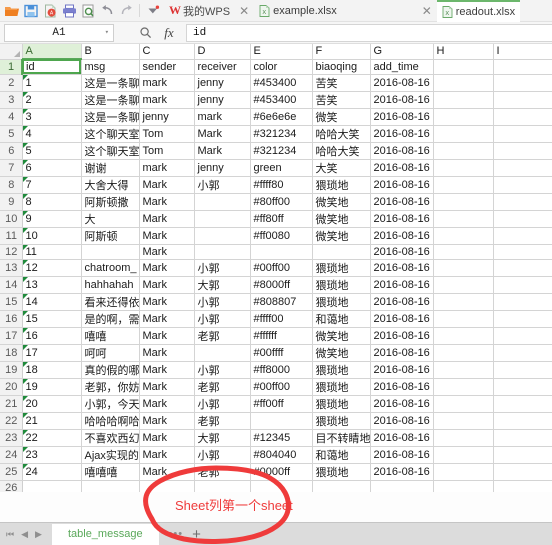 The height and width of the screenshot is (545, 552). What do you see at coordinates (11, 387) in the screenshot?
I see `row-header-20: 20` at bounding box center [11, 387].